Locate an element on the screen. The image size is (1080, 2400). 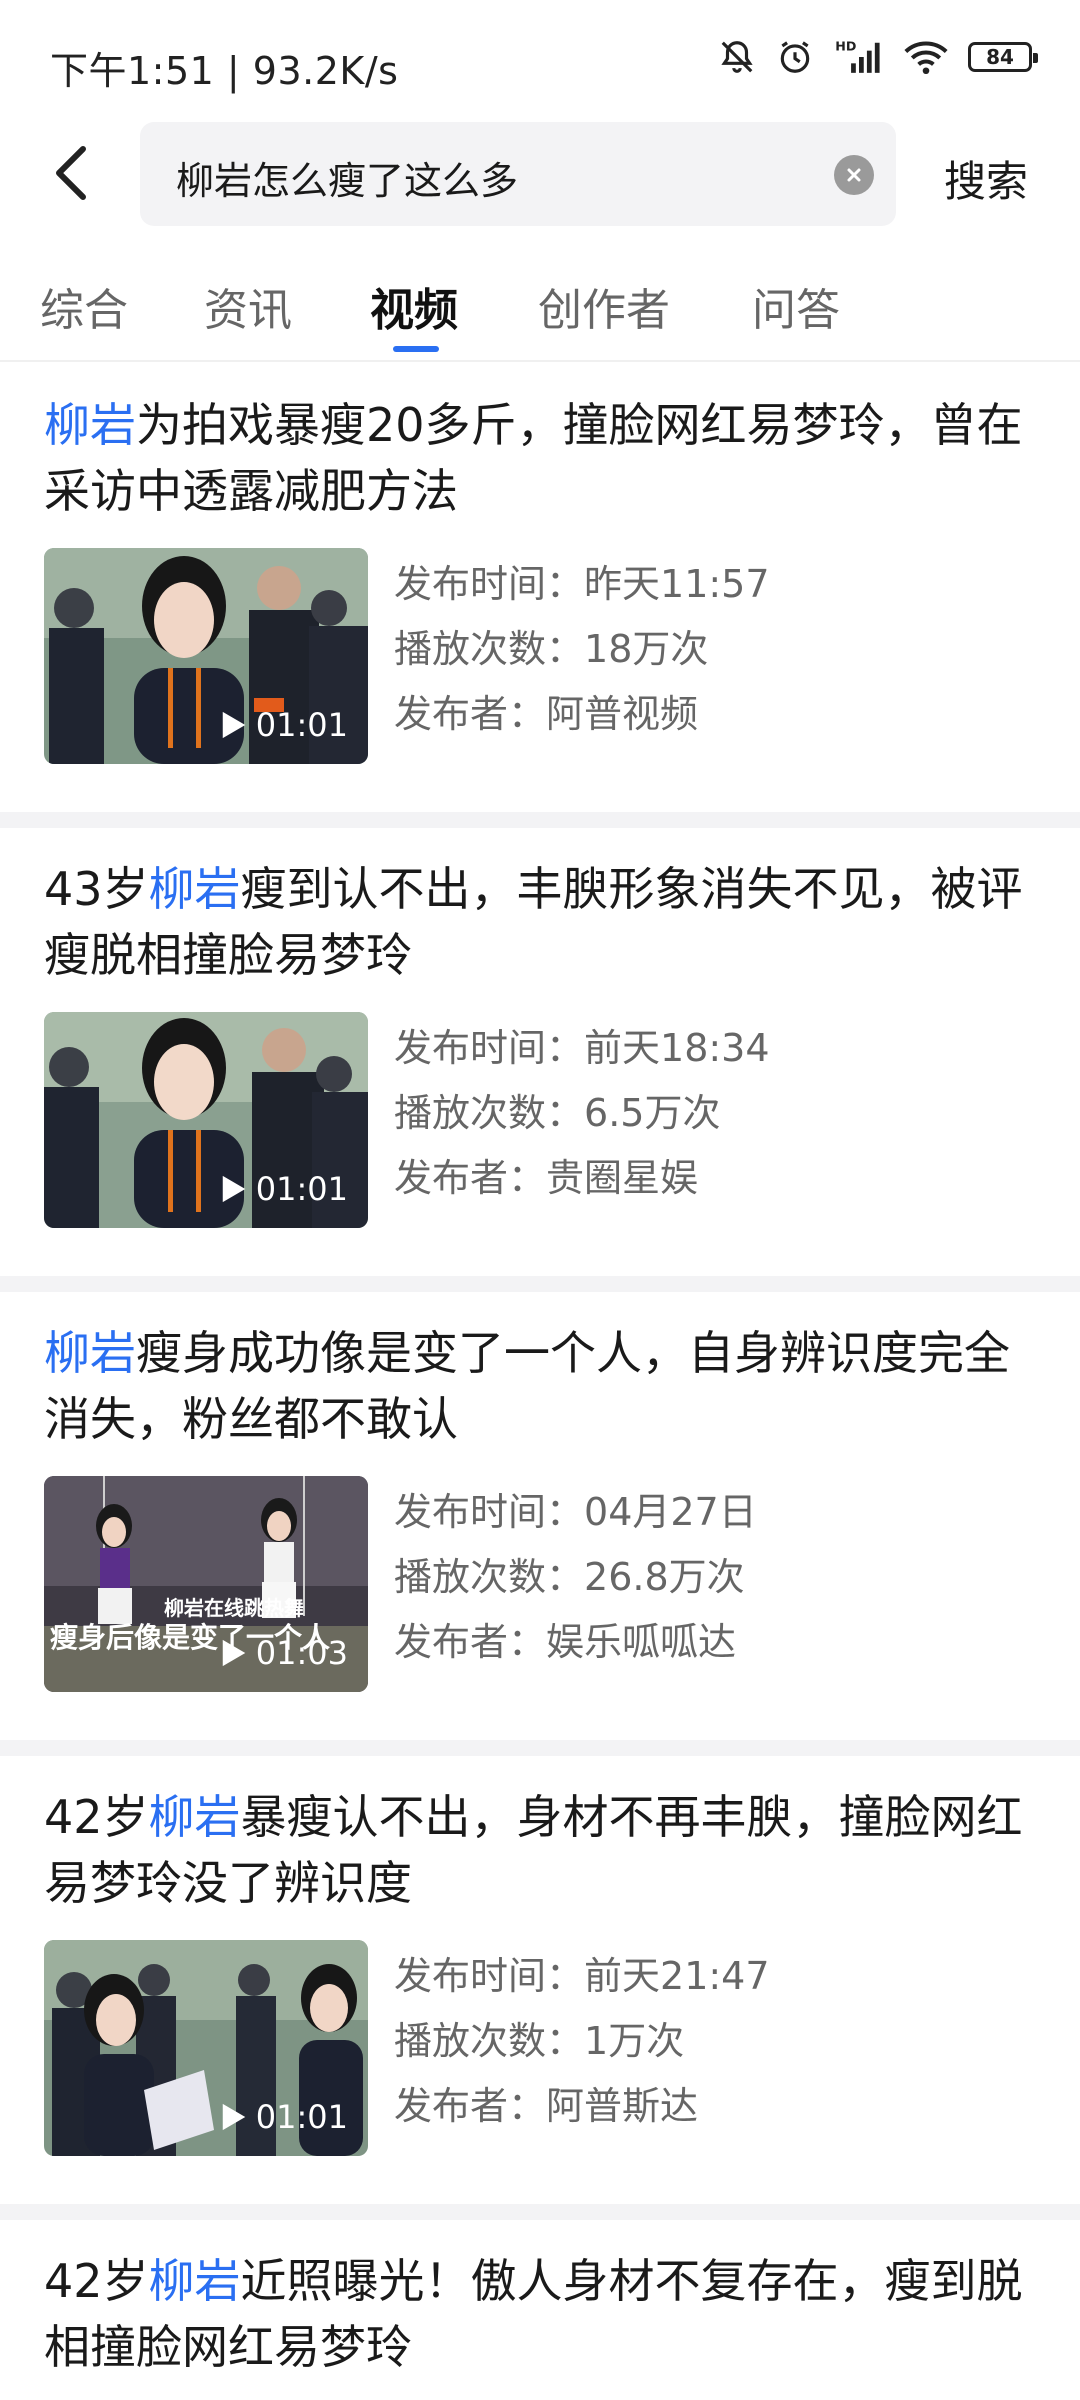
video-title: 42岁柳岩近照曝光！傲人身材不复存在，瘦到脱相撞脸网红易梦玲 is located at coordinates (544, 2314).